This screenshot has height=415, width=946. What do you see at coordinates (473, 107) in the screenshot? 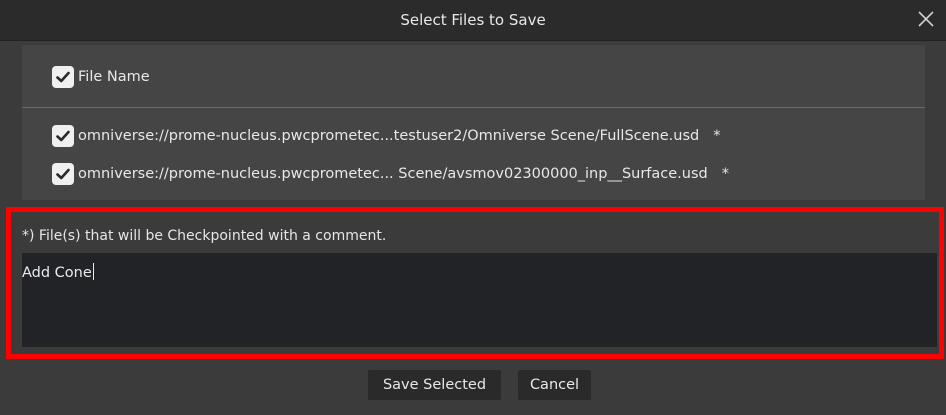
I see `header-divider` at bounding box center [473, 107].